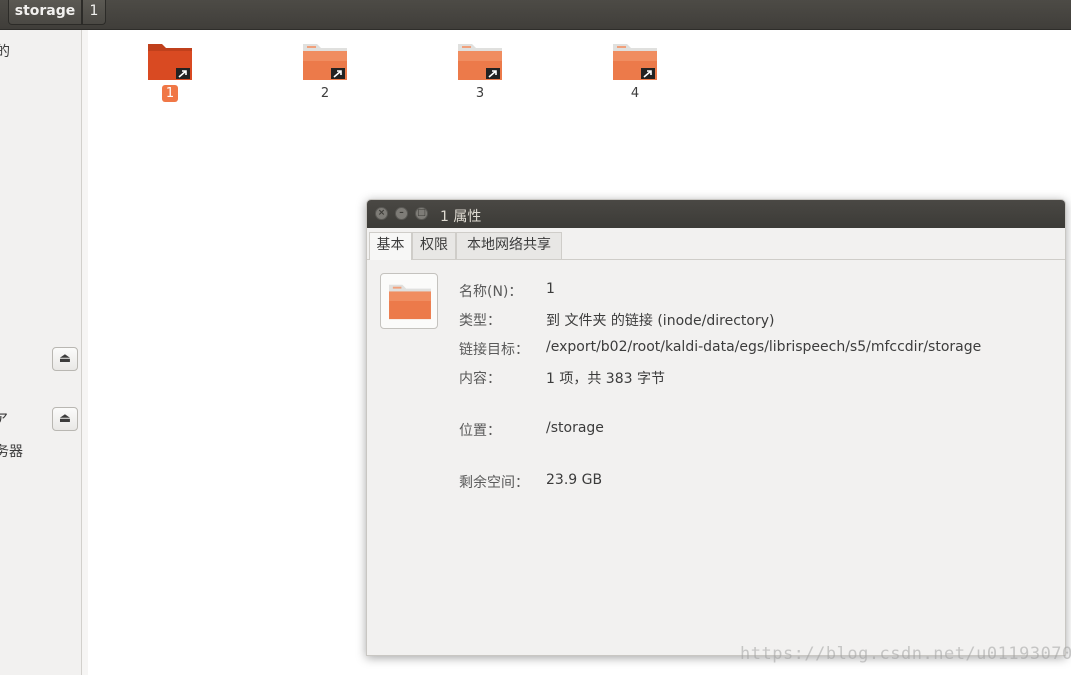  I want to click on folder-icon, so click(410, 302).